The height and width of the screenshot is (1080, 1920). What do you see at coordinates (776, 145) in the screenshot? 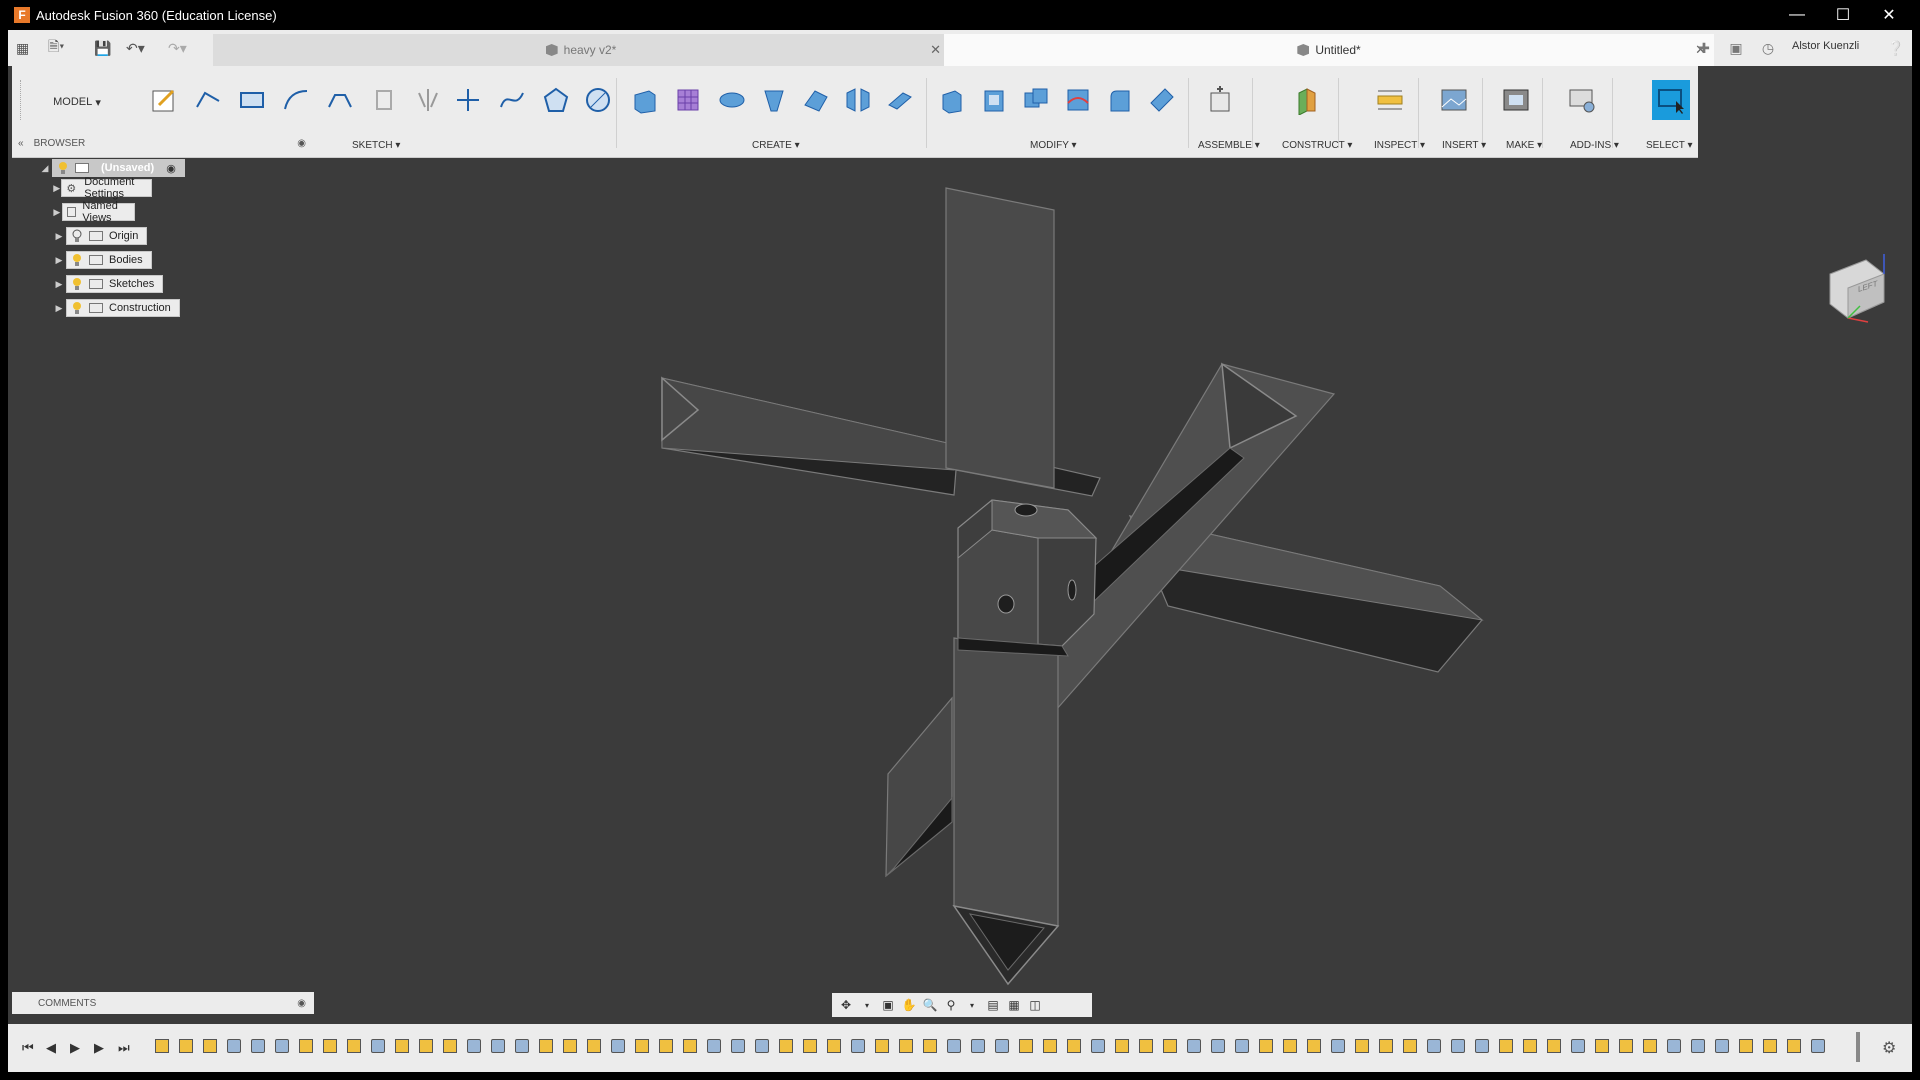
I see `group-create-label: CREATE ▾` at bounding box center [776, 145].